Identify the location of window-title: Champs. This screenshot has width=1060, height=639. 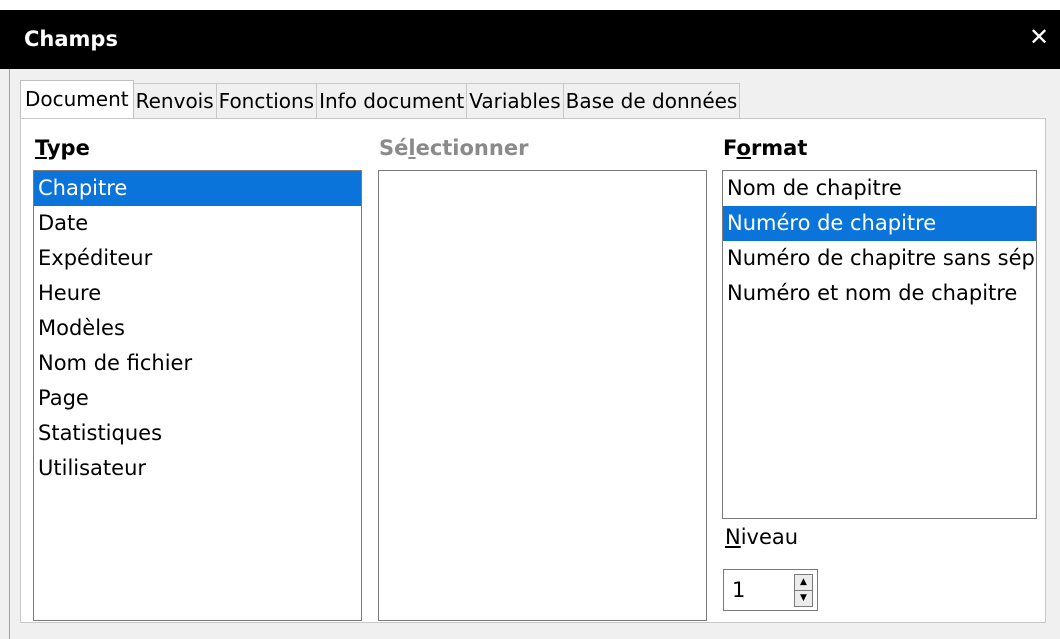
(71, 39).